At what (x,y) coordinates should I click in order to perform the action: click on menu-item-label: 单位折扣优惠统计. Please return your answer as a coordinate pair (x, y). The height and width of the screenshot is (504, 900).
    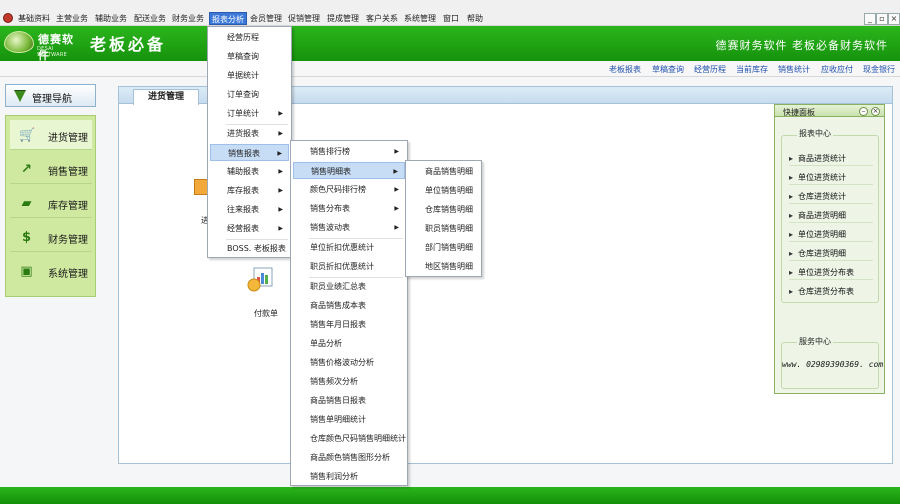
    Looking at the image, I should click on (342, 247).